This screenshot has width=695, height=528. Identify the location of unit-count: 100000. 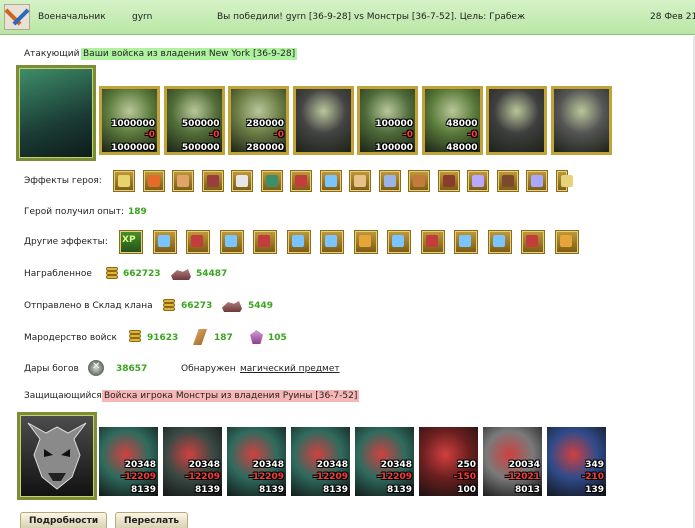
(394, 124).